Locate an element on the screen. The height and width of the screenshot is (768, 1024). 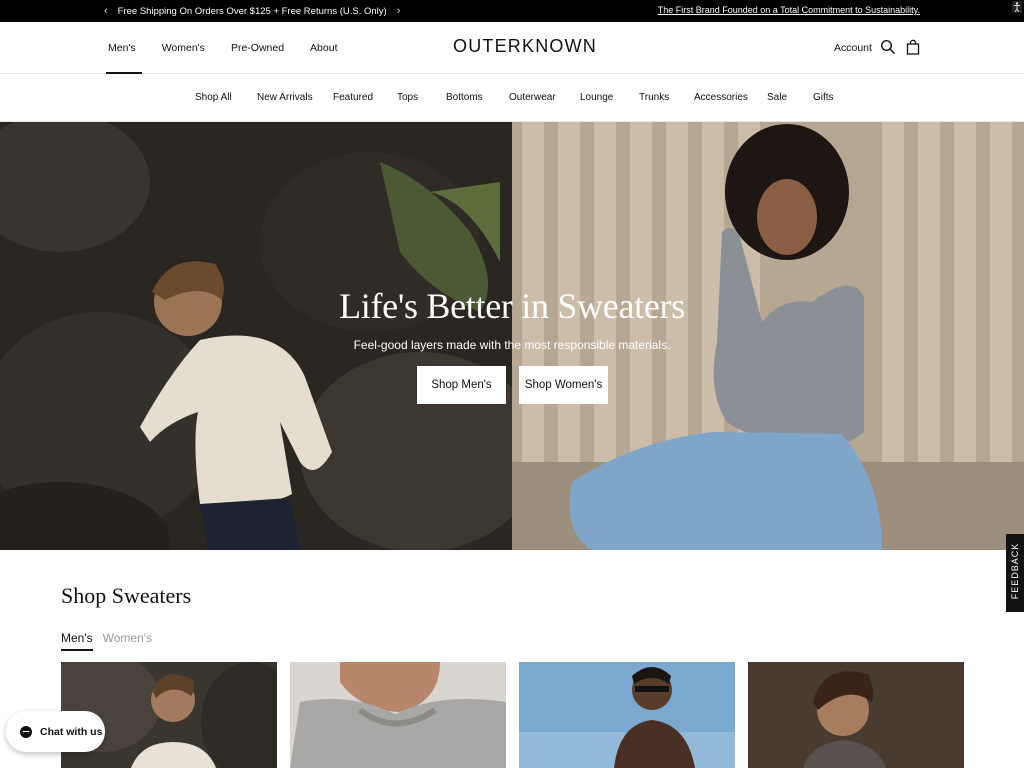
chat-widget: Chat with us is located at coordinates (55, 731).